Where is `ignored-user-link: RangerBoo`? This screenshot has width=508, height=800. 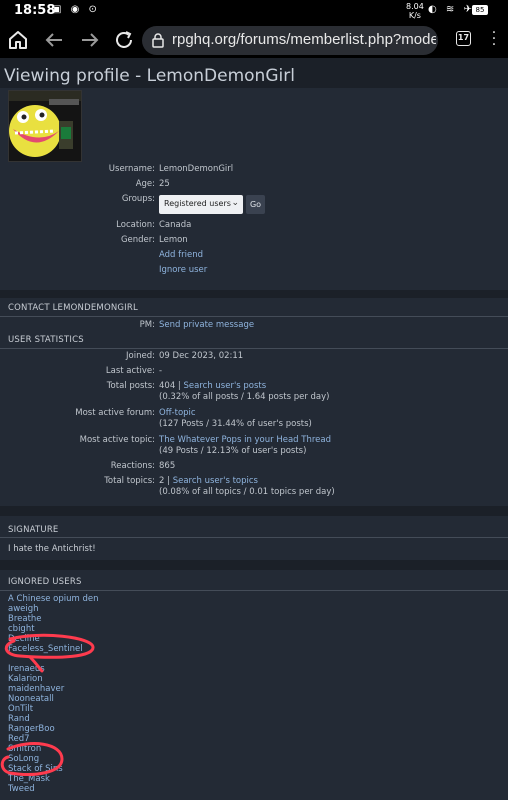 ignored-user-link: RangerBoo is located at coordinates (31, 729).